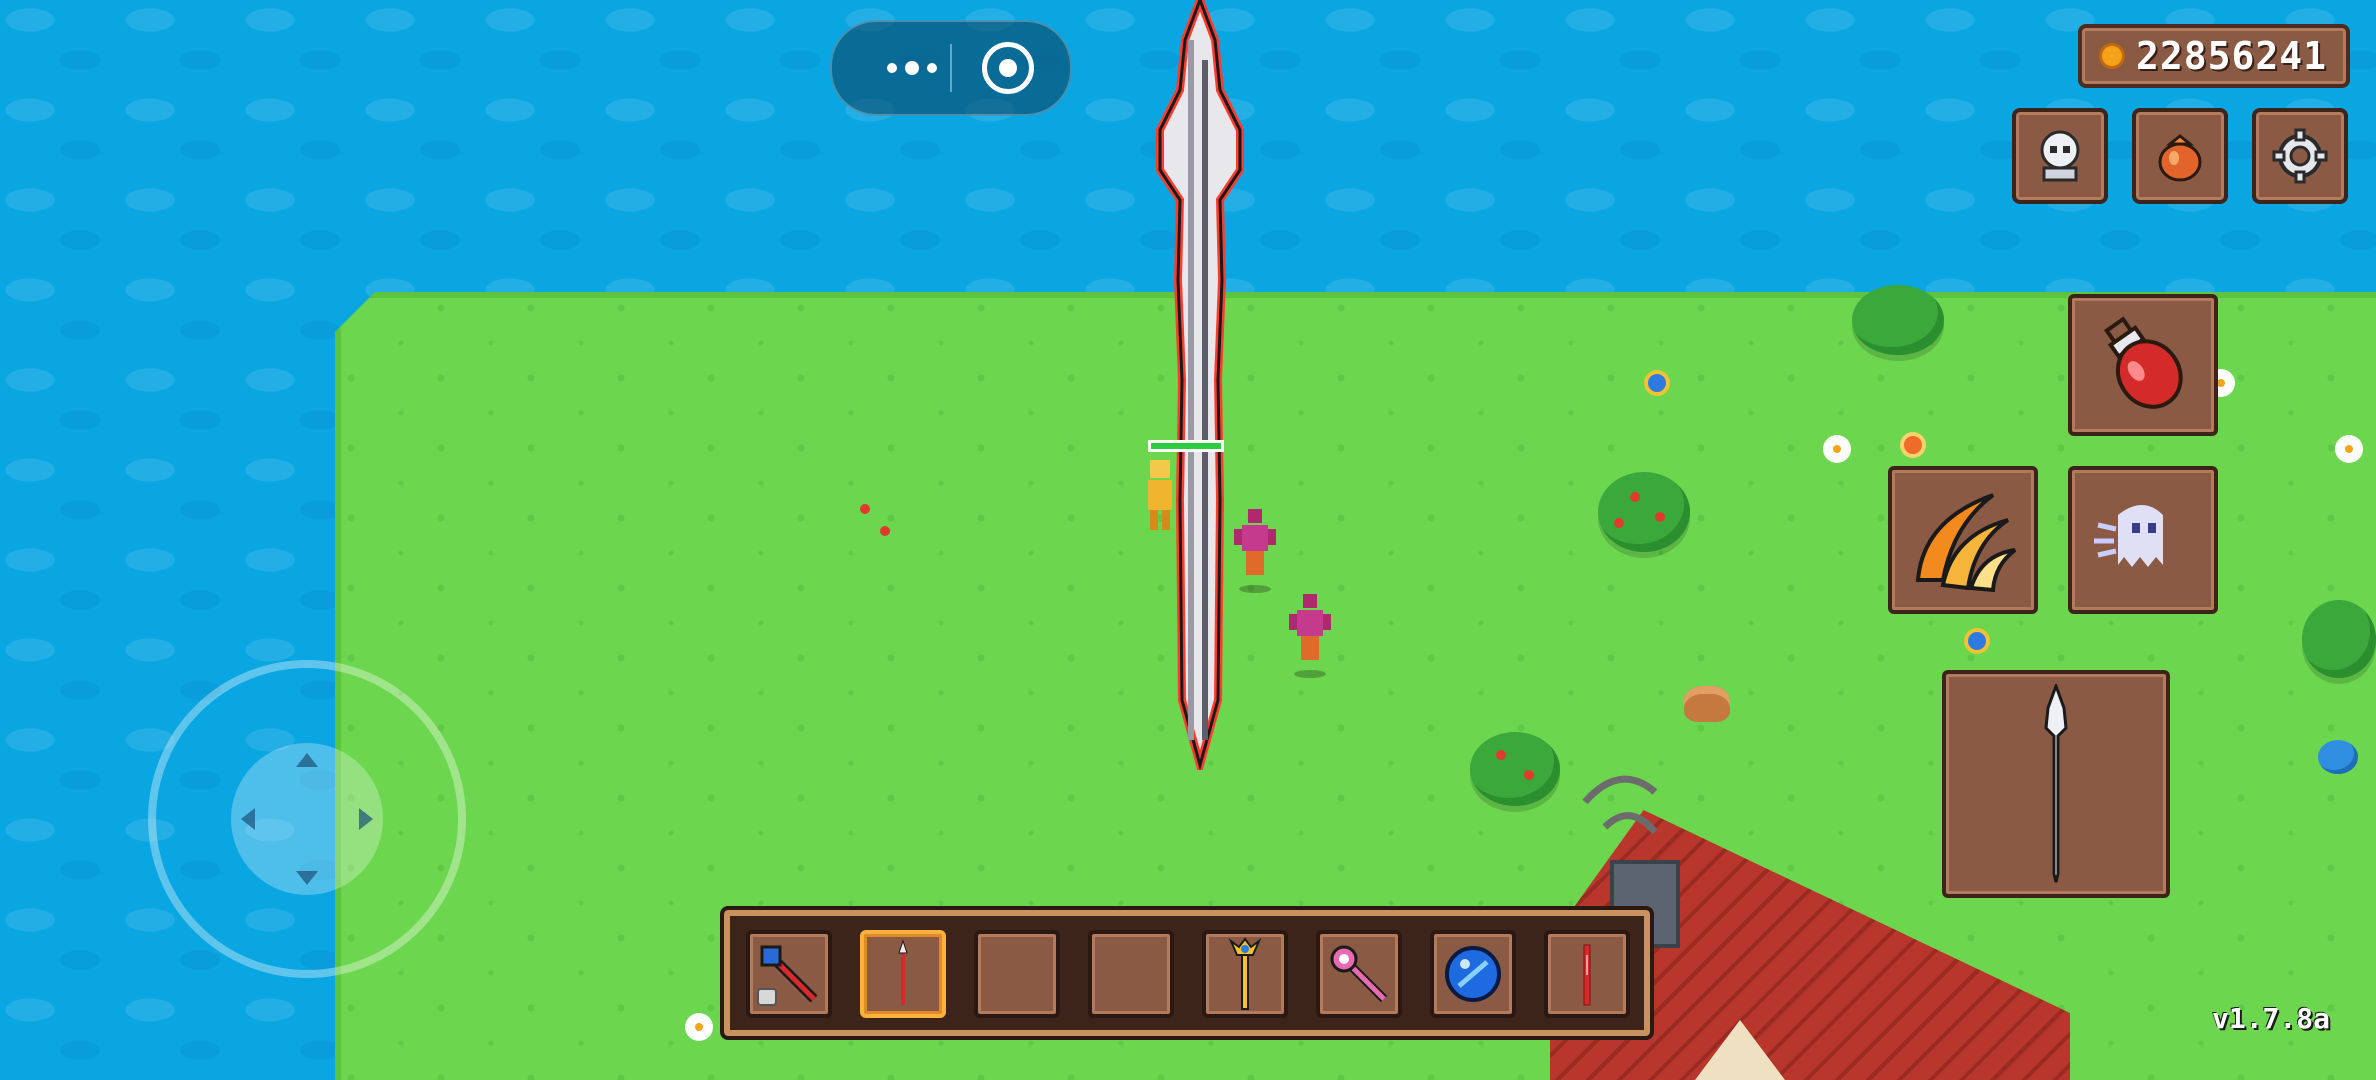  Describe the element at coordinates (2270, 1018) in the screenshot. I see `version-label: v1.7.8a` at that location.